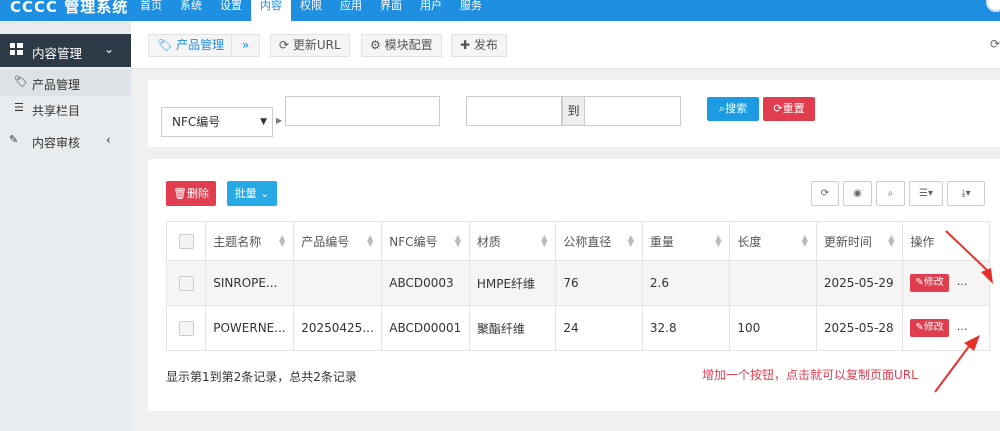 This screenshot has width=1000, height=431. What do you see at coordinates (263, 122) in the screenshot?
I see `chevron-down-icon: ▼` at bounding box center [263, 122].